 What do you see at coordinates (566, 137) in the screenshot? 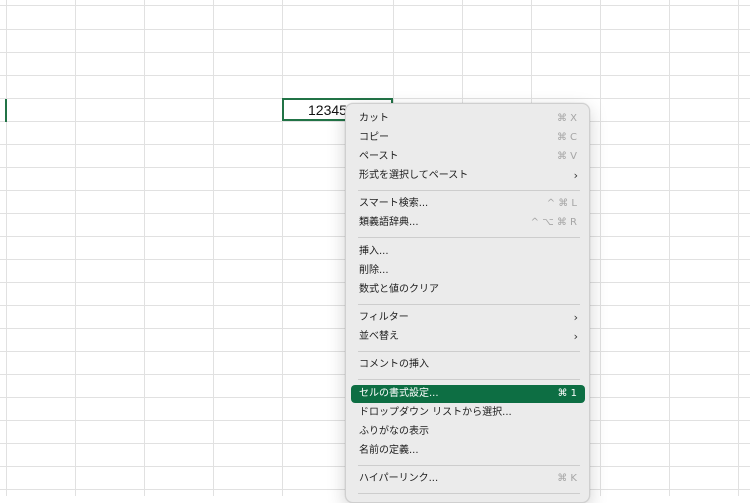
I see `menu-shortcut: ⌘ C` at bounding box center [566, 137].